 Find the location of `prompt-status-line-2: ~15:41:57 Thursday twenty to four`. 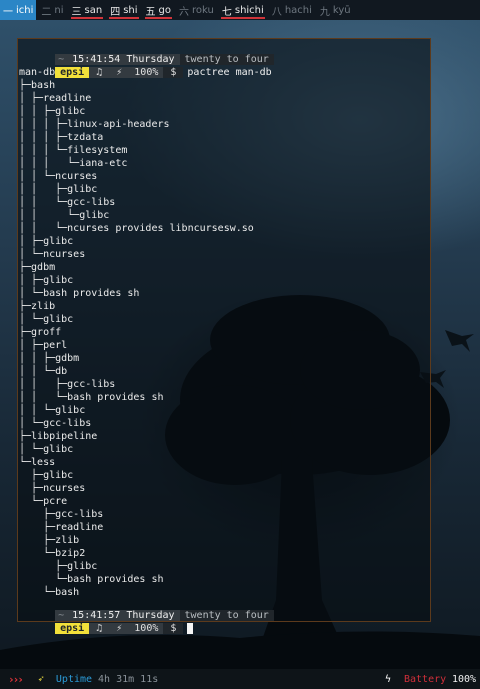

prompt-status-line-2: ~15:41:57 Thursday twenty to four is located at coordinates (146, 608).